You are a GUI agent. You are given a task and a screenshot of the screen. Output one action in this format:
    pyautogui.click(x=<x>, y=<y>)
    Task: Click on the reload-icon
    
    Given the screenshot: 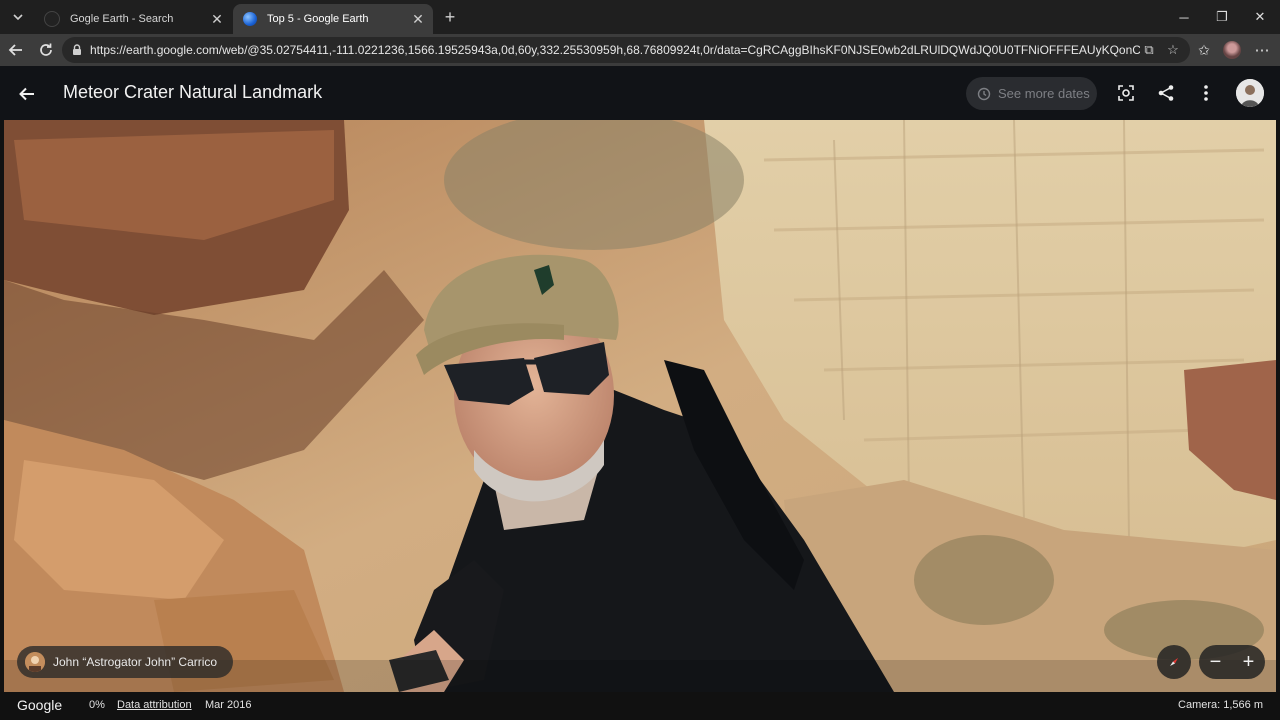 What is the action you would take?
    pyautogui.click(x=46, y=49)
    